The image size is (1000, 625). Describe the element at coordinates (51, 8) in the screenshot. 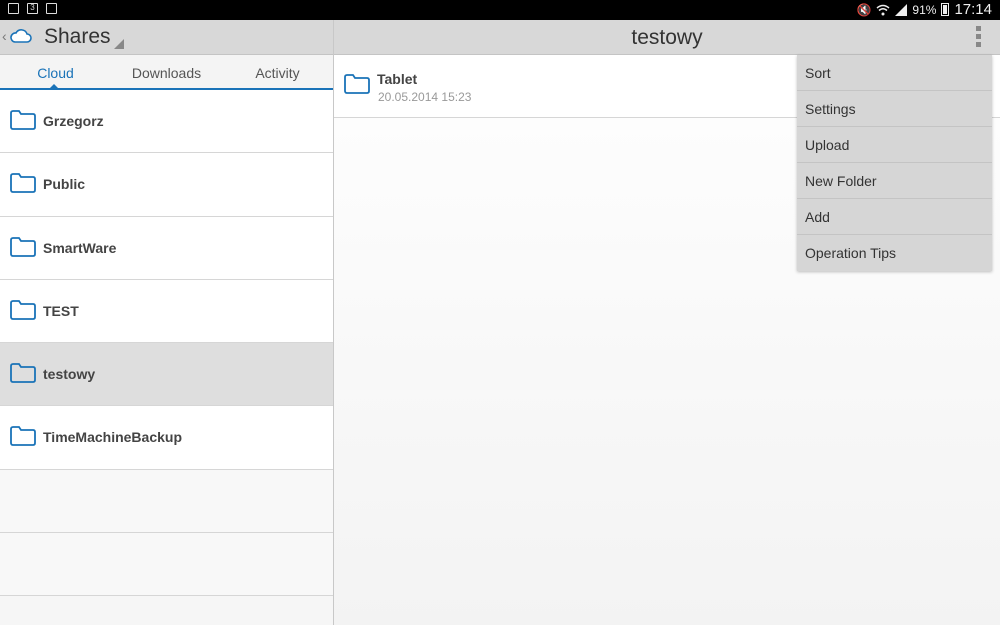

I see `clipboard-icon` at that location.